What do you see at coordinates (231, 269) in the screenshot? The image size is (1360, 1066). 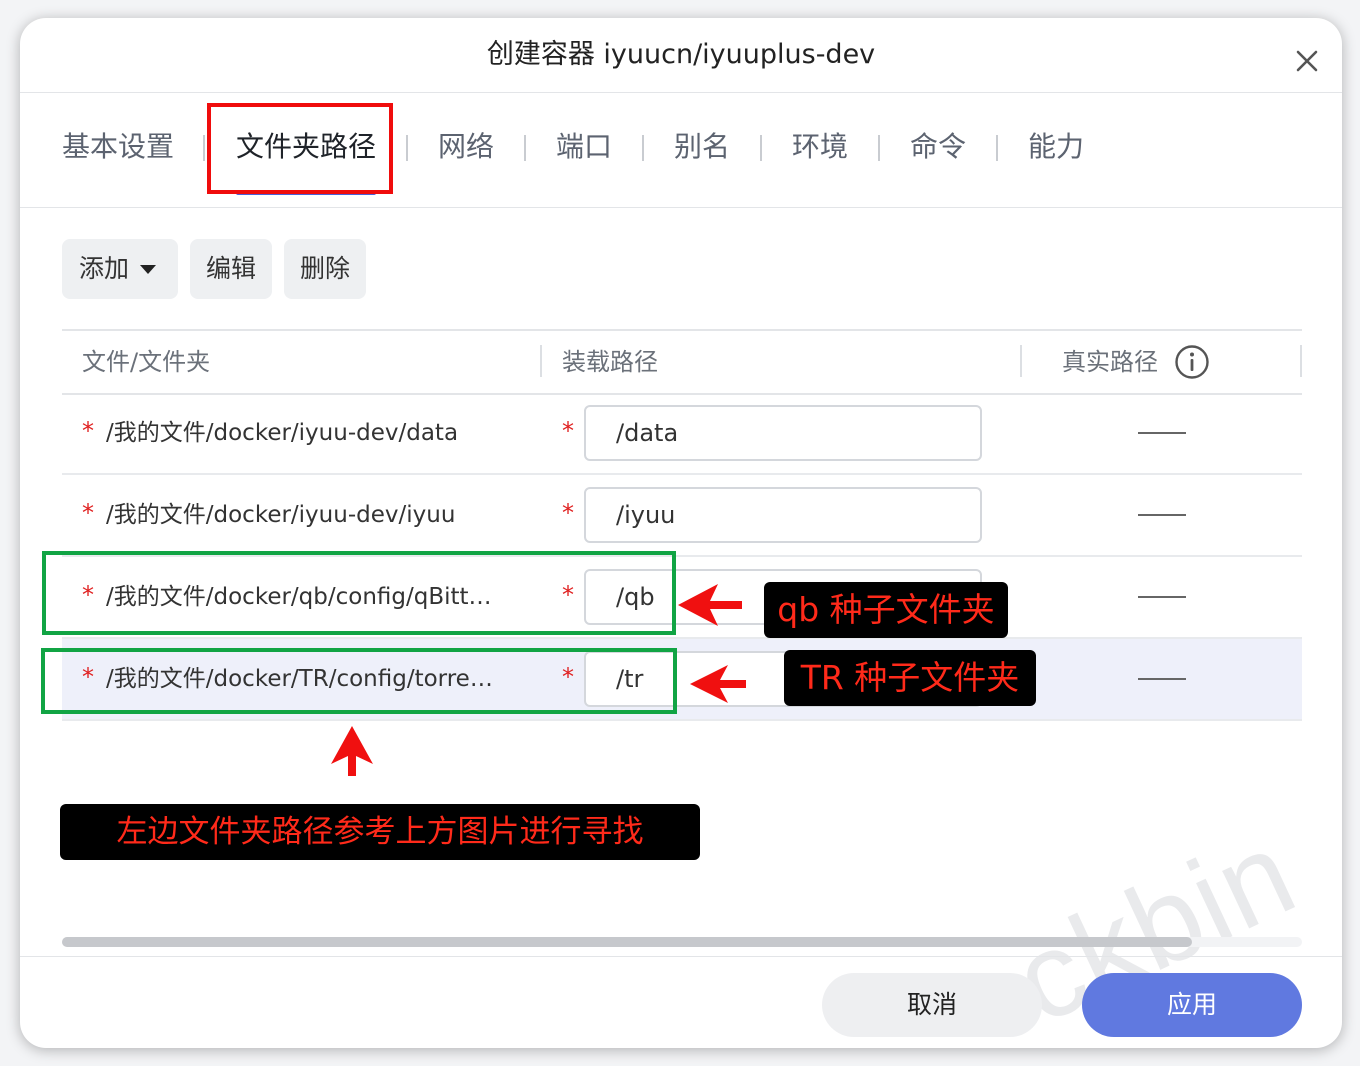 I see `edit-button: 编辑` at bounding box center [231, 269].